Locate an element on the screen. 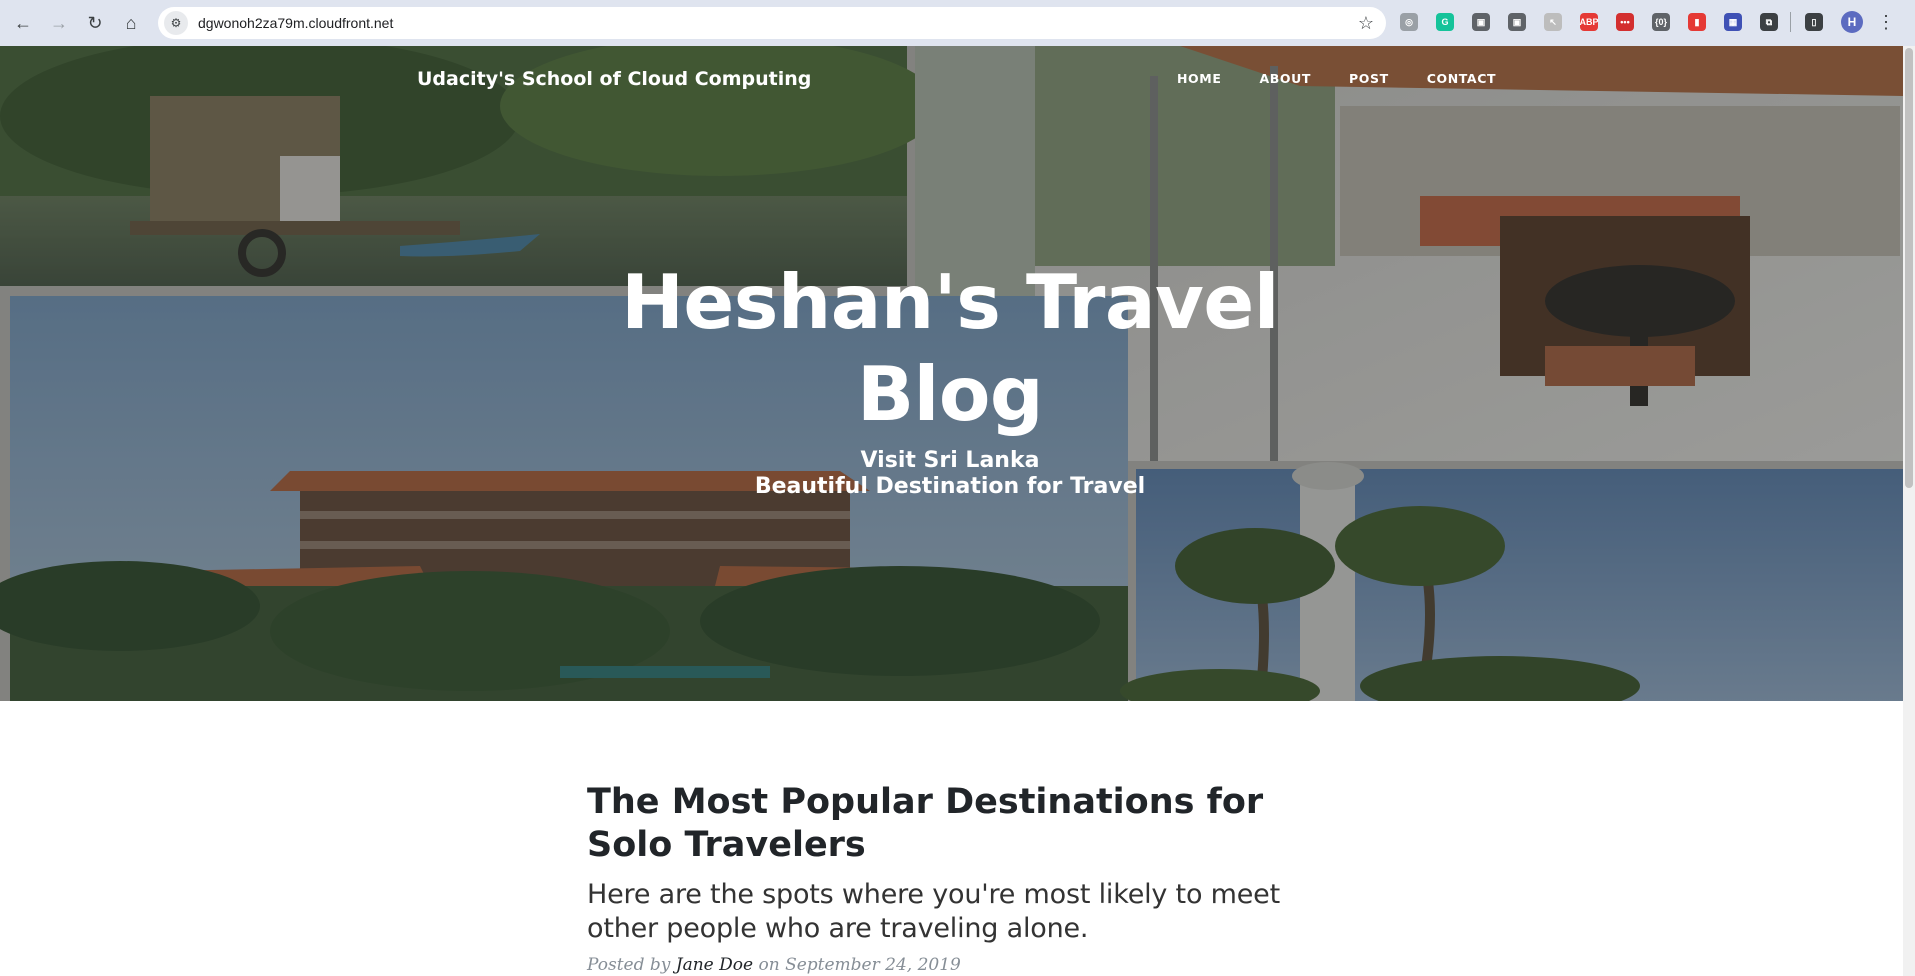  url-text: dgwonoh2za79m.cloudfront.net is located at coordinates (295, 23).